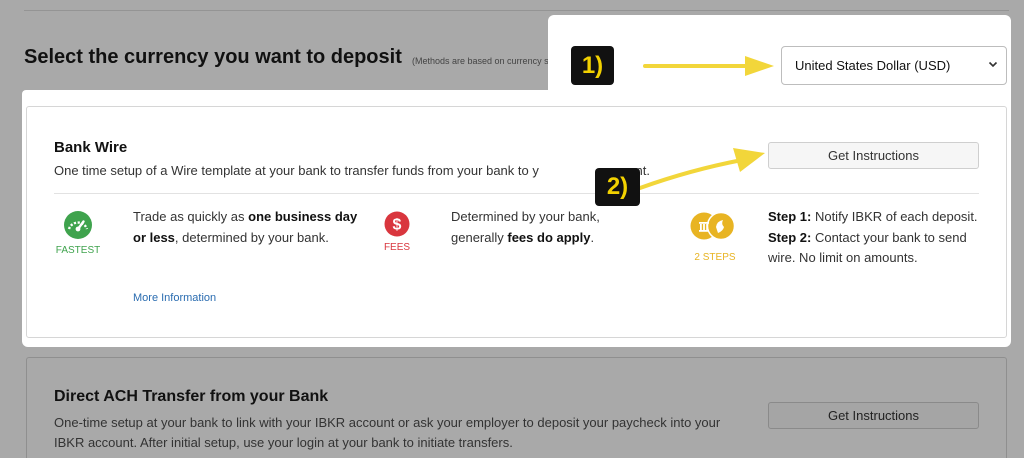  I want to click on annotation-arrows, so click(706, 123).